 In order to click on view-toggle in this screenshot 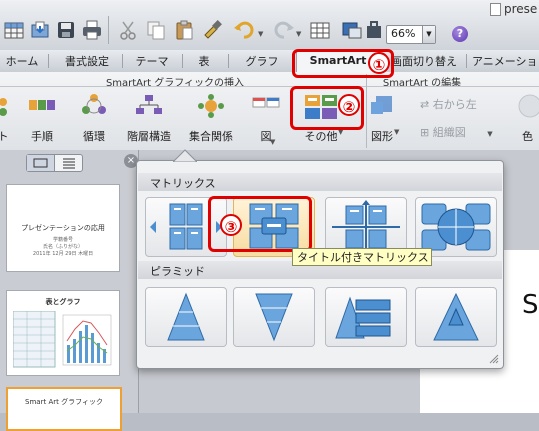, I will do `click(54, 163)`.